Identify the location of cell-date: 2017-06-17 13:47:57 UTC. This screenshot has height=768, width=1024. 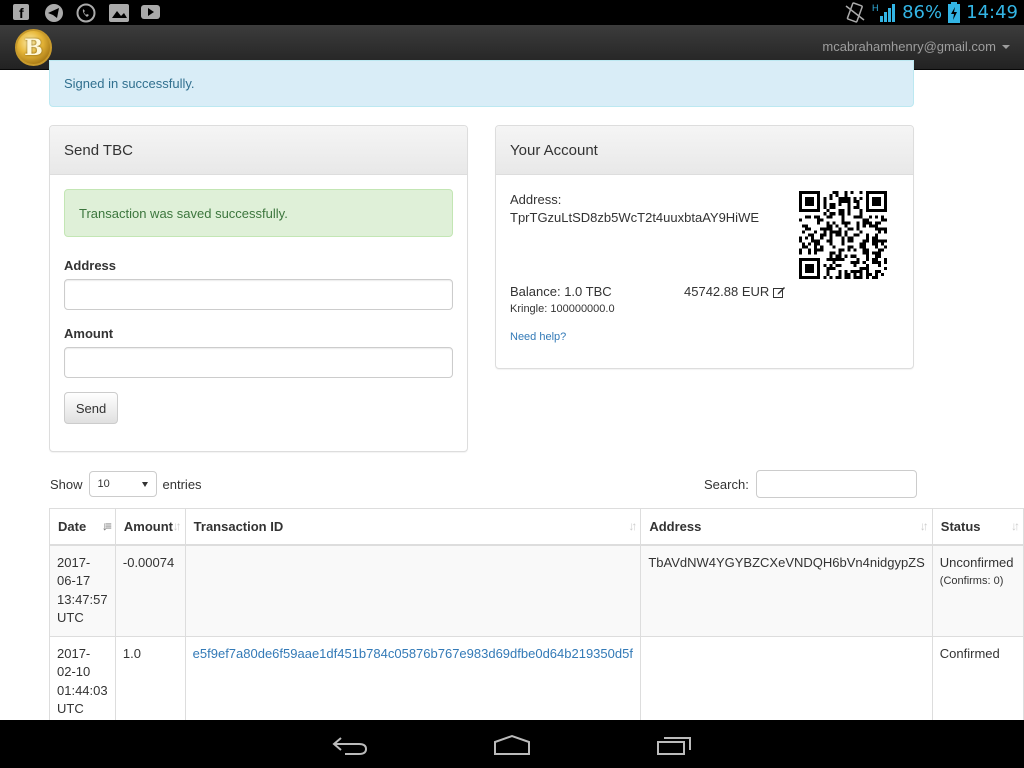
(82, 590).